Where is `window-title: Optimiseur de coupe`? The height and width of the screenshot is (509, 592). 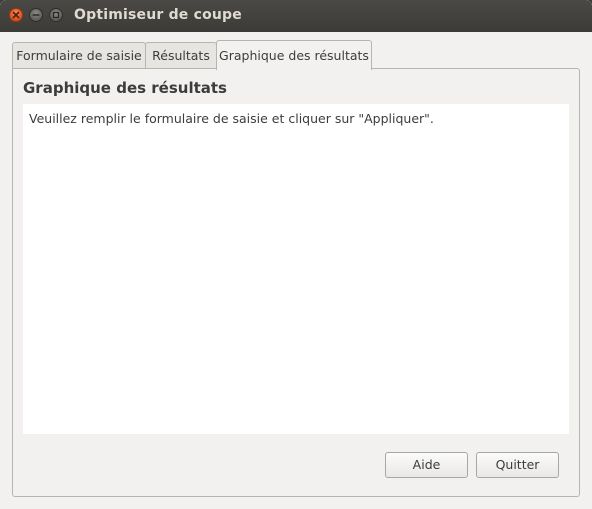 window-title: Optimiseur de coupe is located at coordinates (158, 15).